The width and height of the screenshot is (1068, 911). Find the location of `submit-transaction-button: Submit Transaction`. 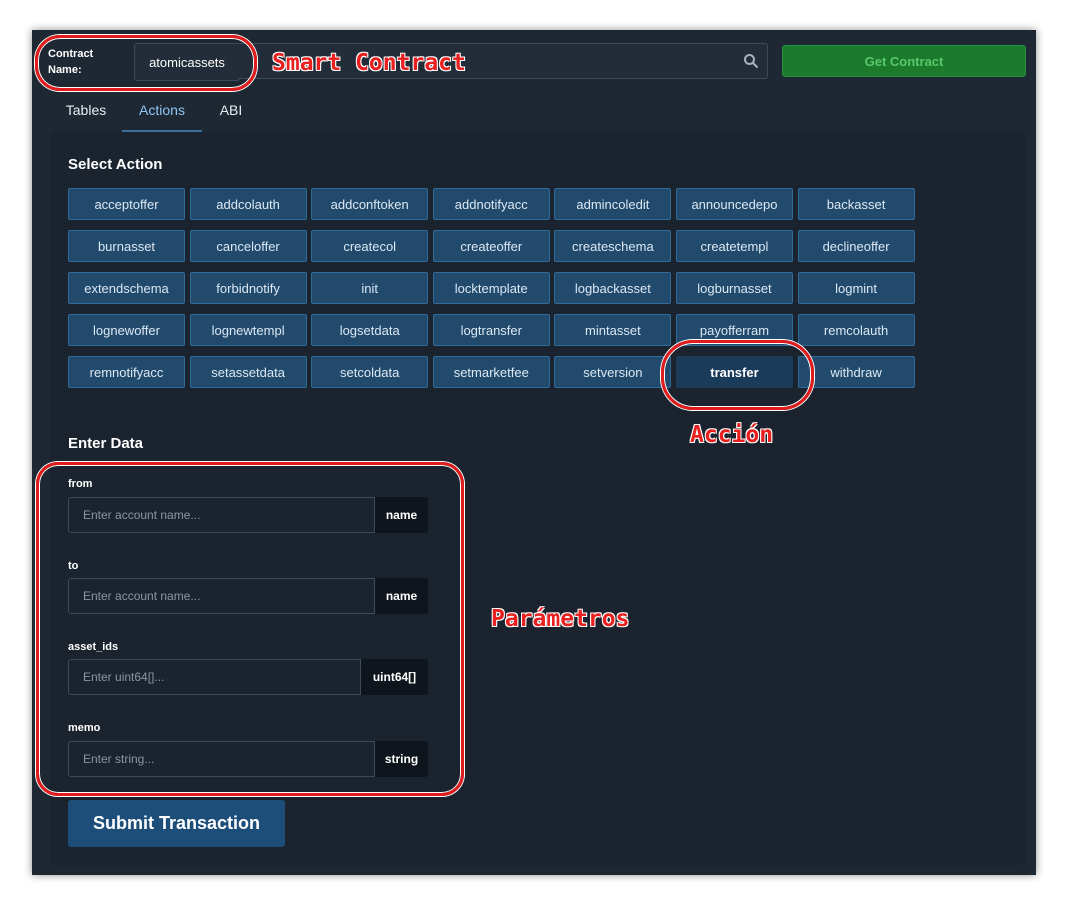

submit-transaction-button: Submit Transaction is located at coordinates (176, 823).